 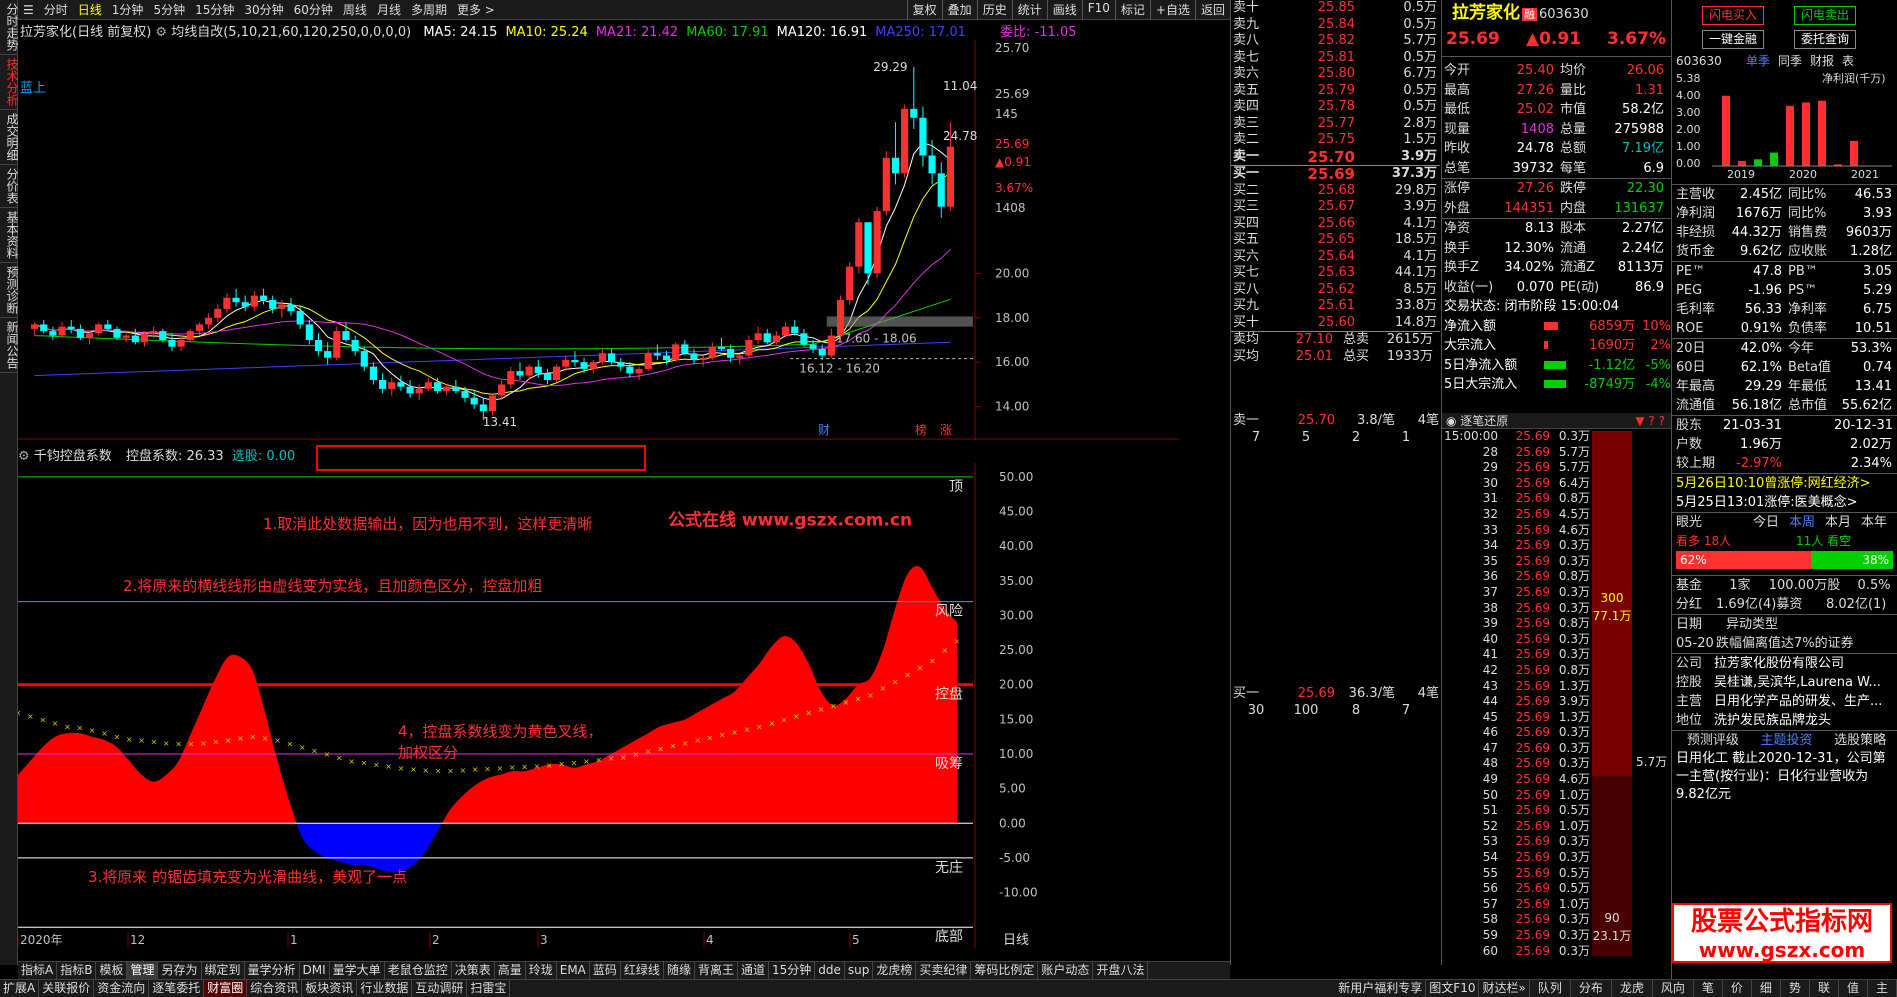 What do you see at coordinates (355, 9) in the screenshot?
I see `period-tab-7: 周线` at bounding box center [355, 9].